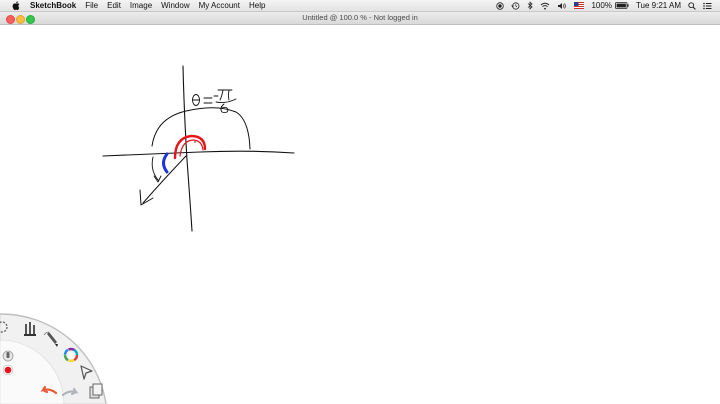 This screenshot has height=404, width=720. Describe the element at coordinates (257, 5) in the screenshot. I see `menu-help: Help` at that location.